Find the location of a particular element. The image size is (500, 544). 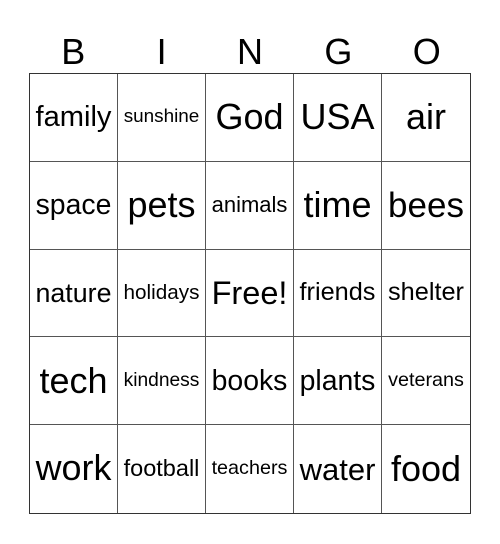

bingo-header: B I N G O is located at coordinates (250, 51).